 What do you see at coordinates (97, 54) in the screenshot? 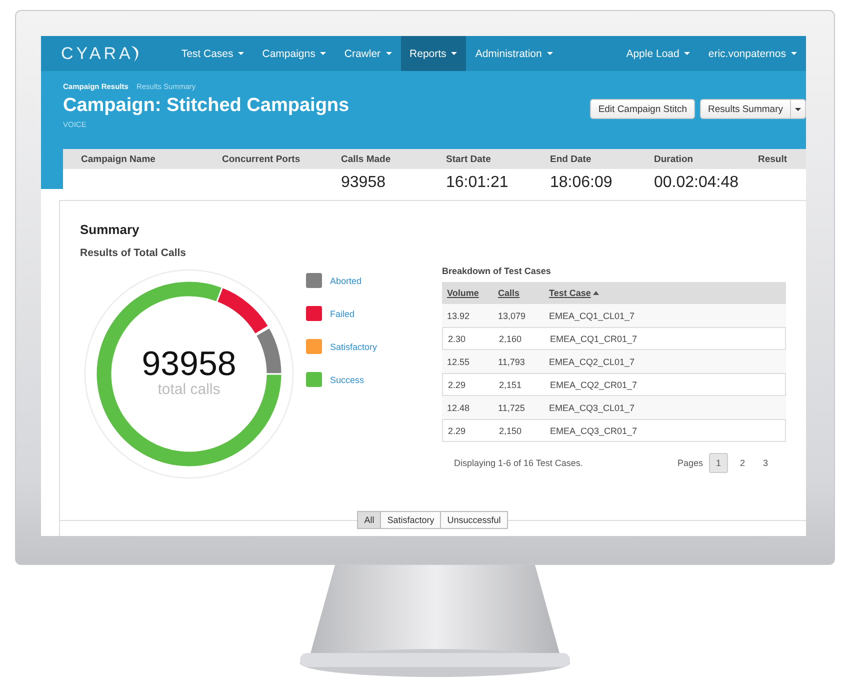
I see `brand-logo: CYARA` at bounding box center [97, 54].